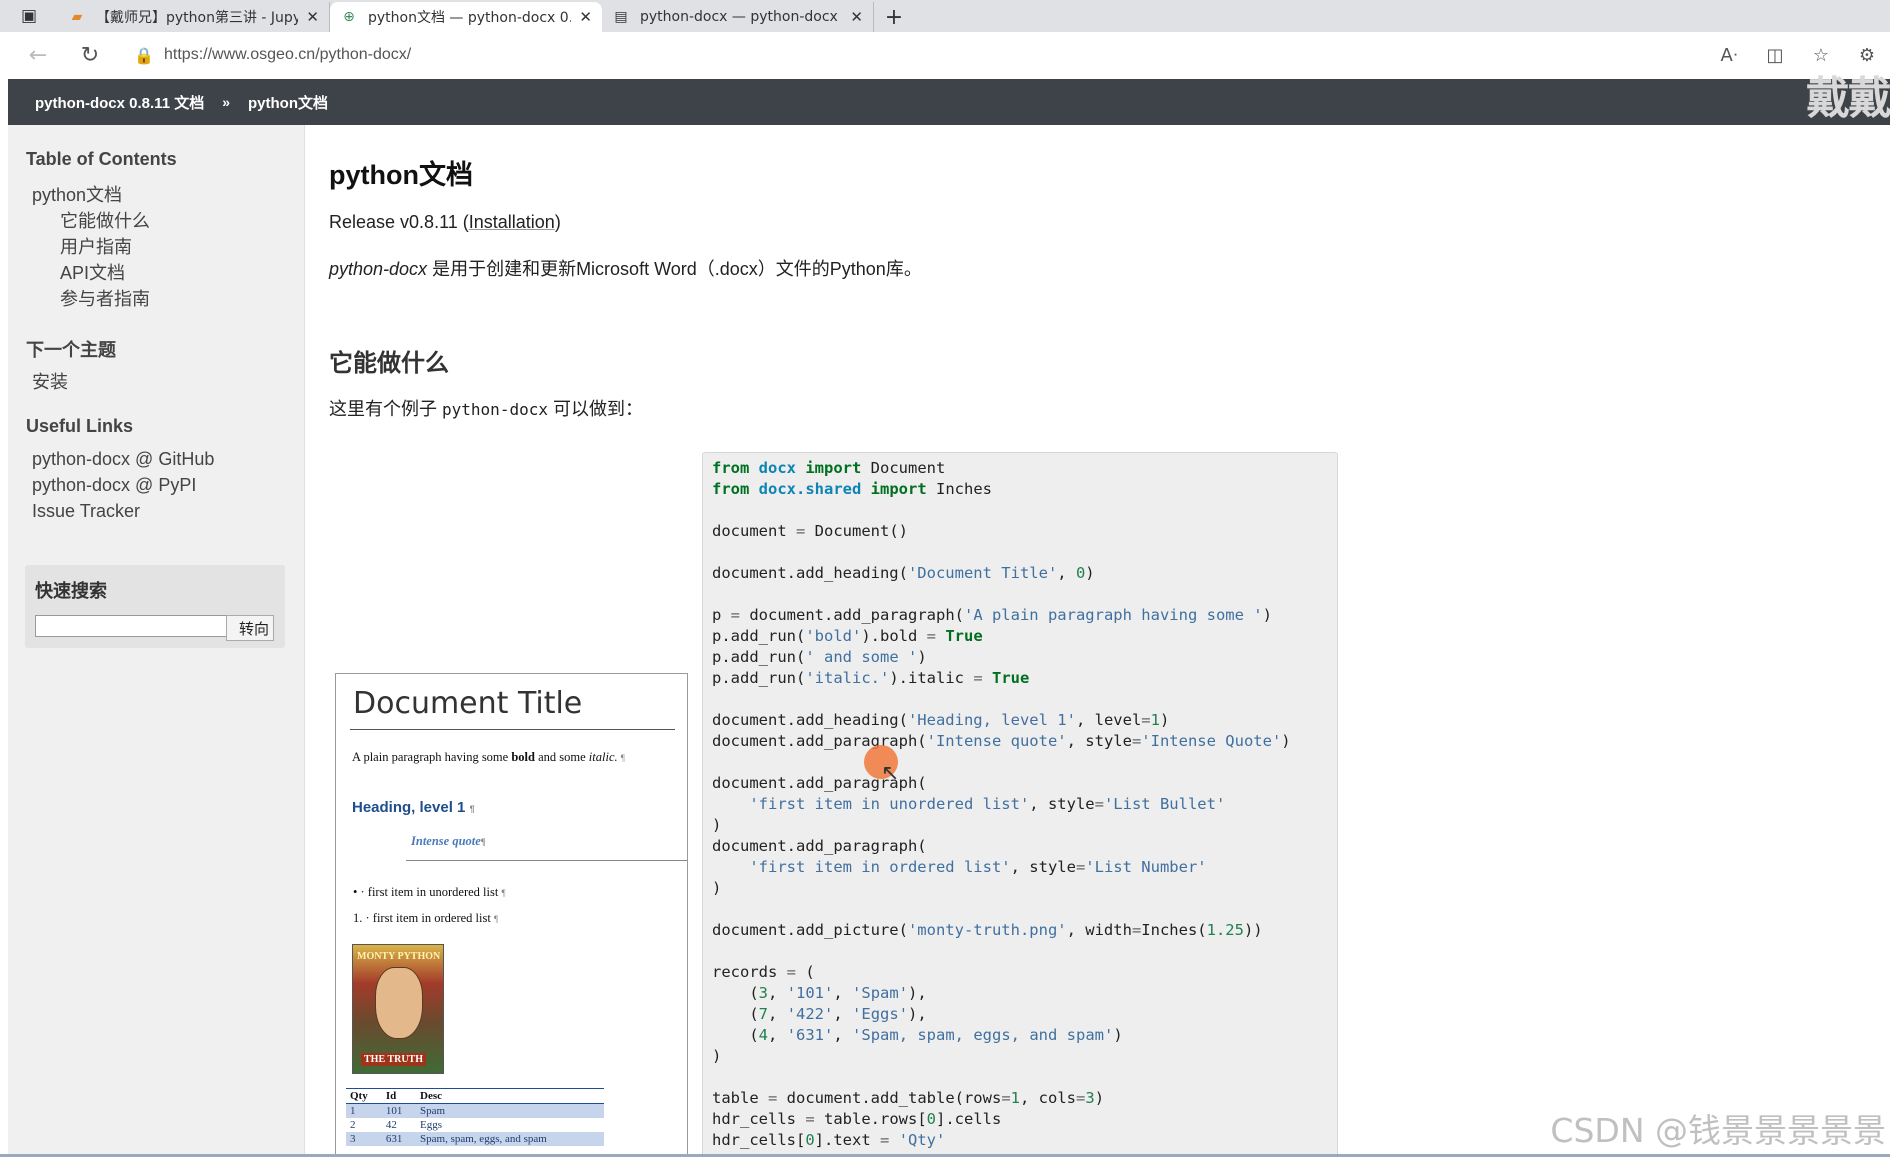 The image size is (1890, 1157). What do you see at coordinates (96, 246) in the screenshot?
I see `toc-item-guide: 用户指南` at bounding box center [96, 246].